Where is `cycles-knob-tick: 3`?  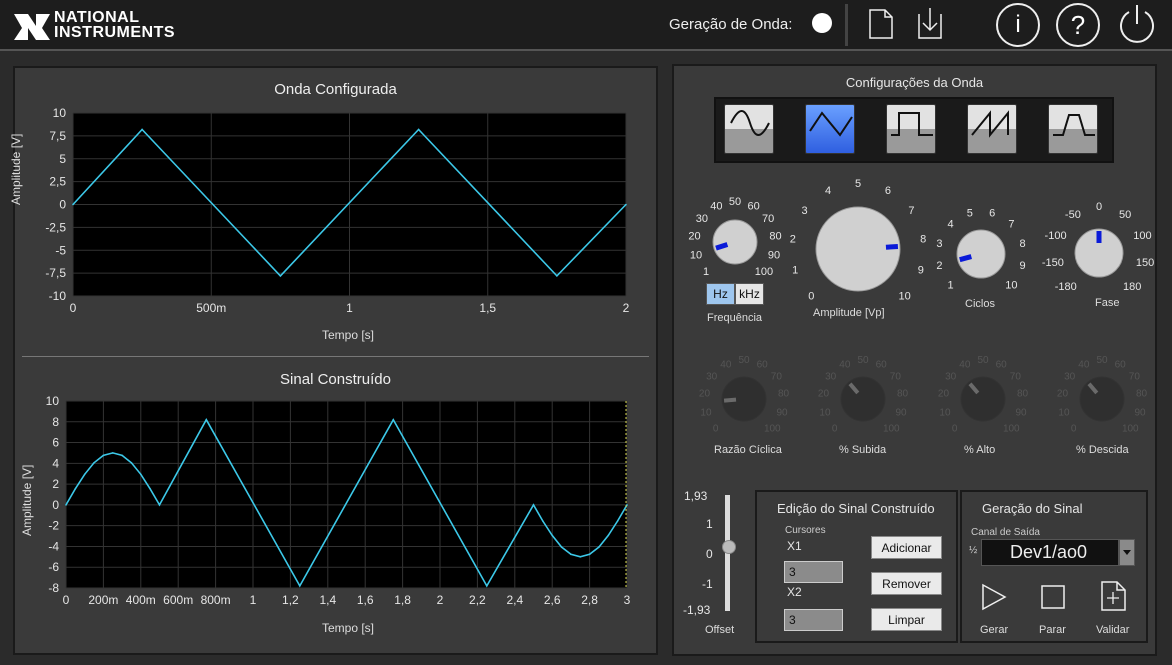
cycles-knob-tick: 3 is located at coordinates (939, 244).